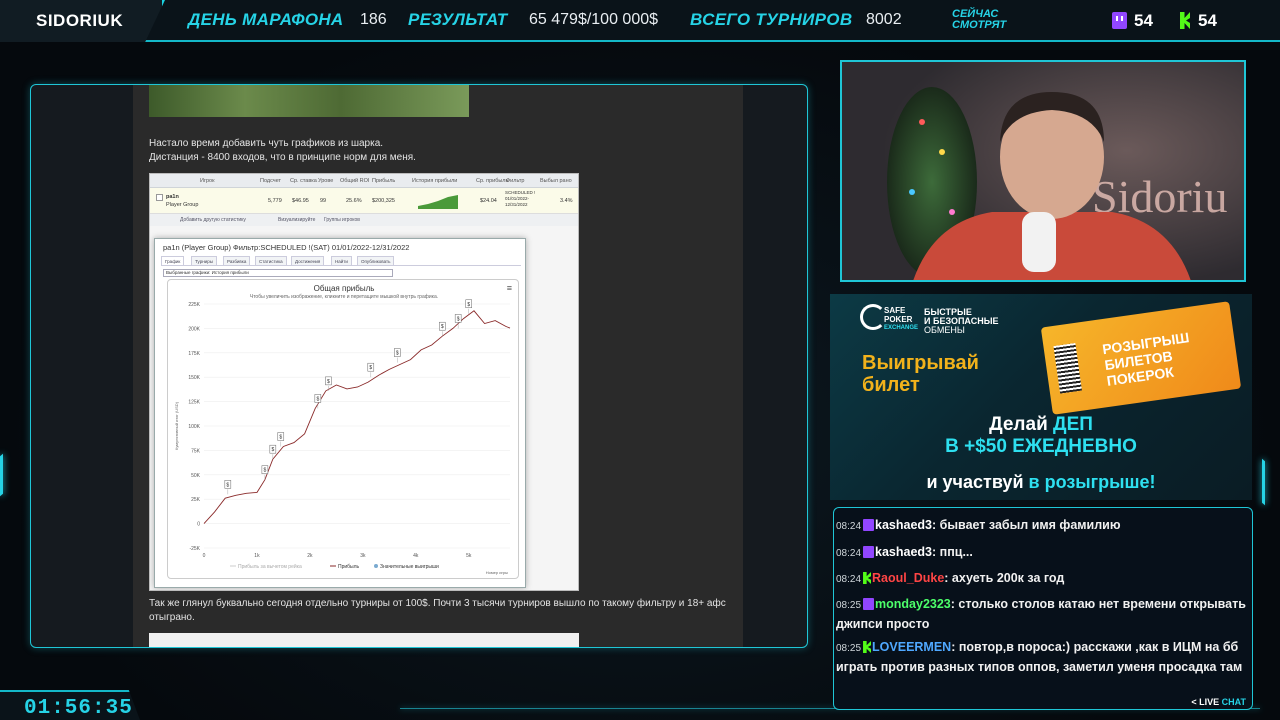  Describe the element at coordinates (237, 261) in the screenshot. I see `tab-breakdown: Разбивка` at that location.